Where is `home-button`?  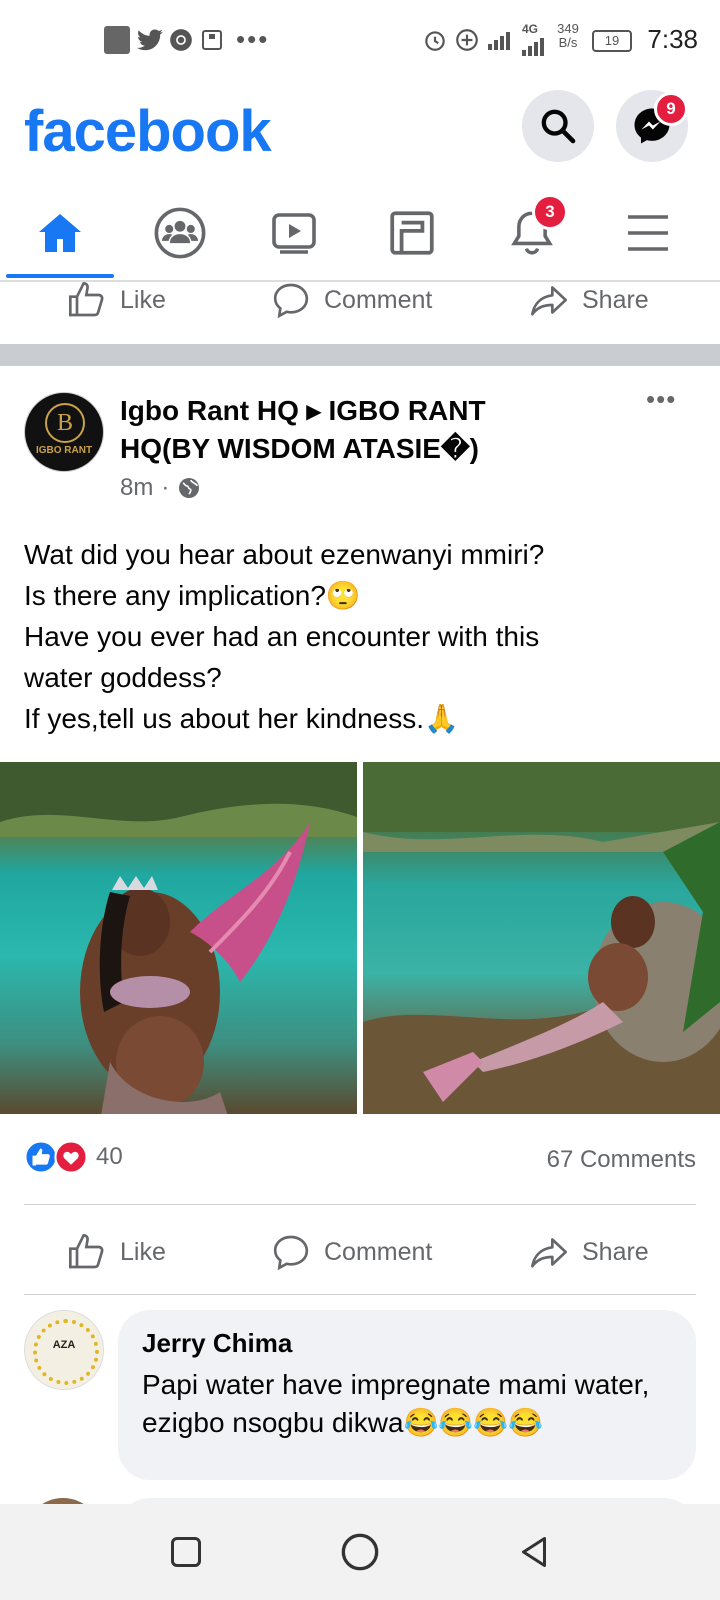
home-button is located at coordinates (360, 1552).